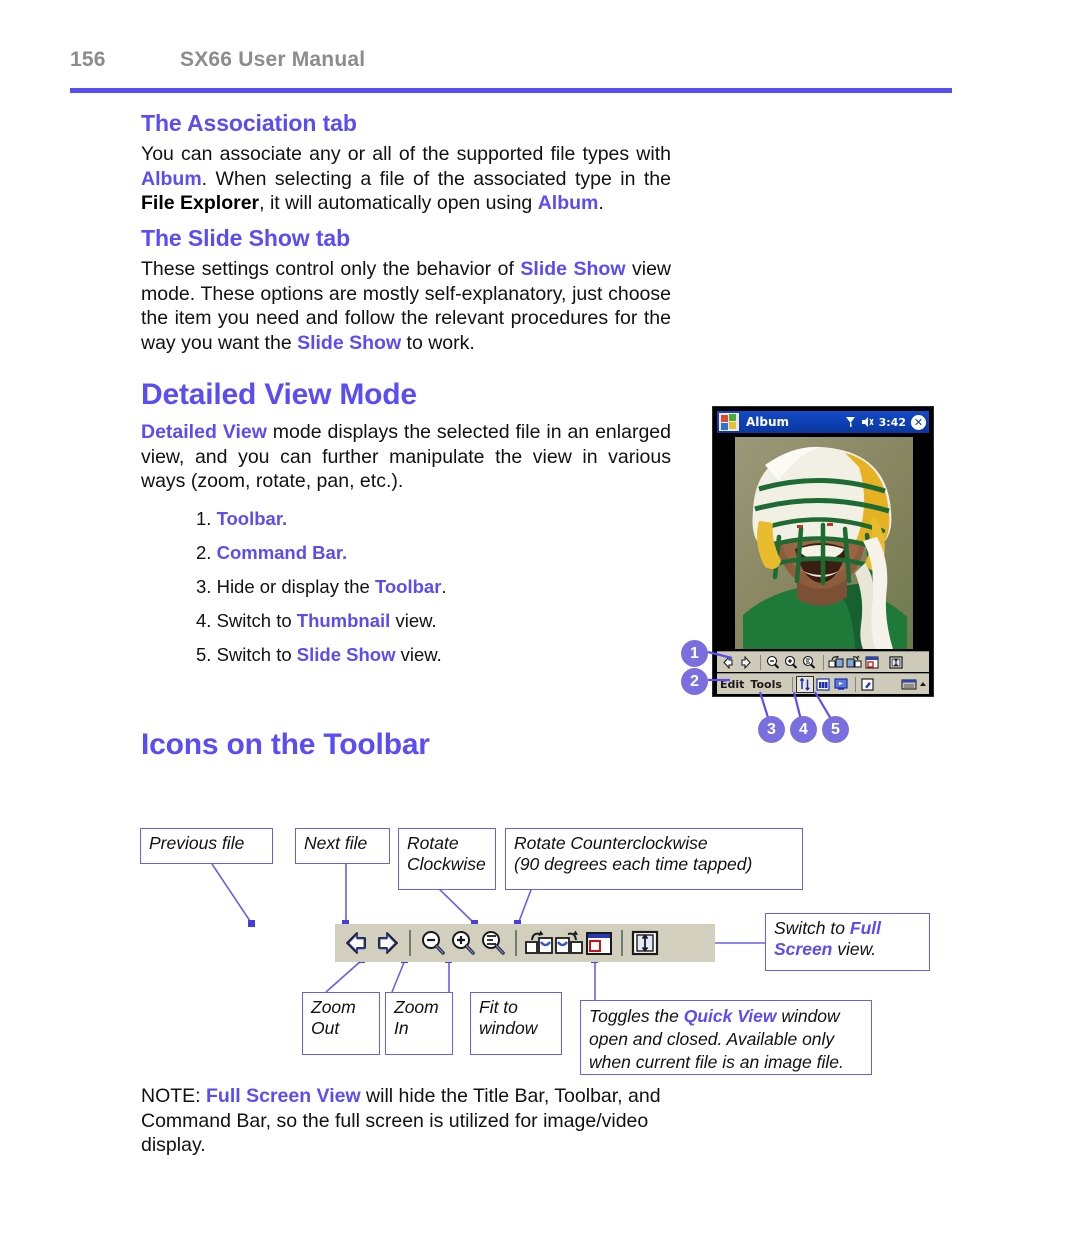 The image size is (1080, 1259). What do you see at coordinates (508, 1028) in the screenshot?
I see `fit-window-line2: window` at bounding box center [508, 1028].